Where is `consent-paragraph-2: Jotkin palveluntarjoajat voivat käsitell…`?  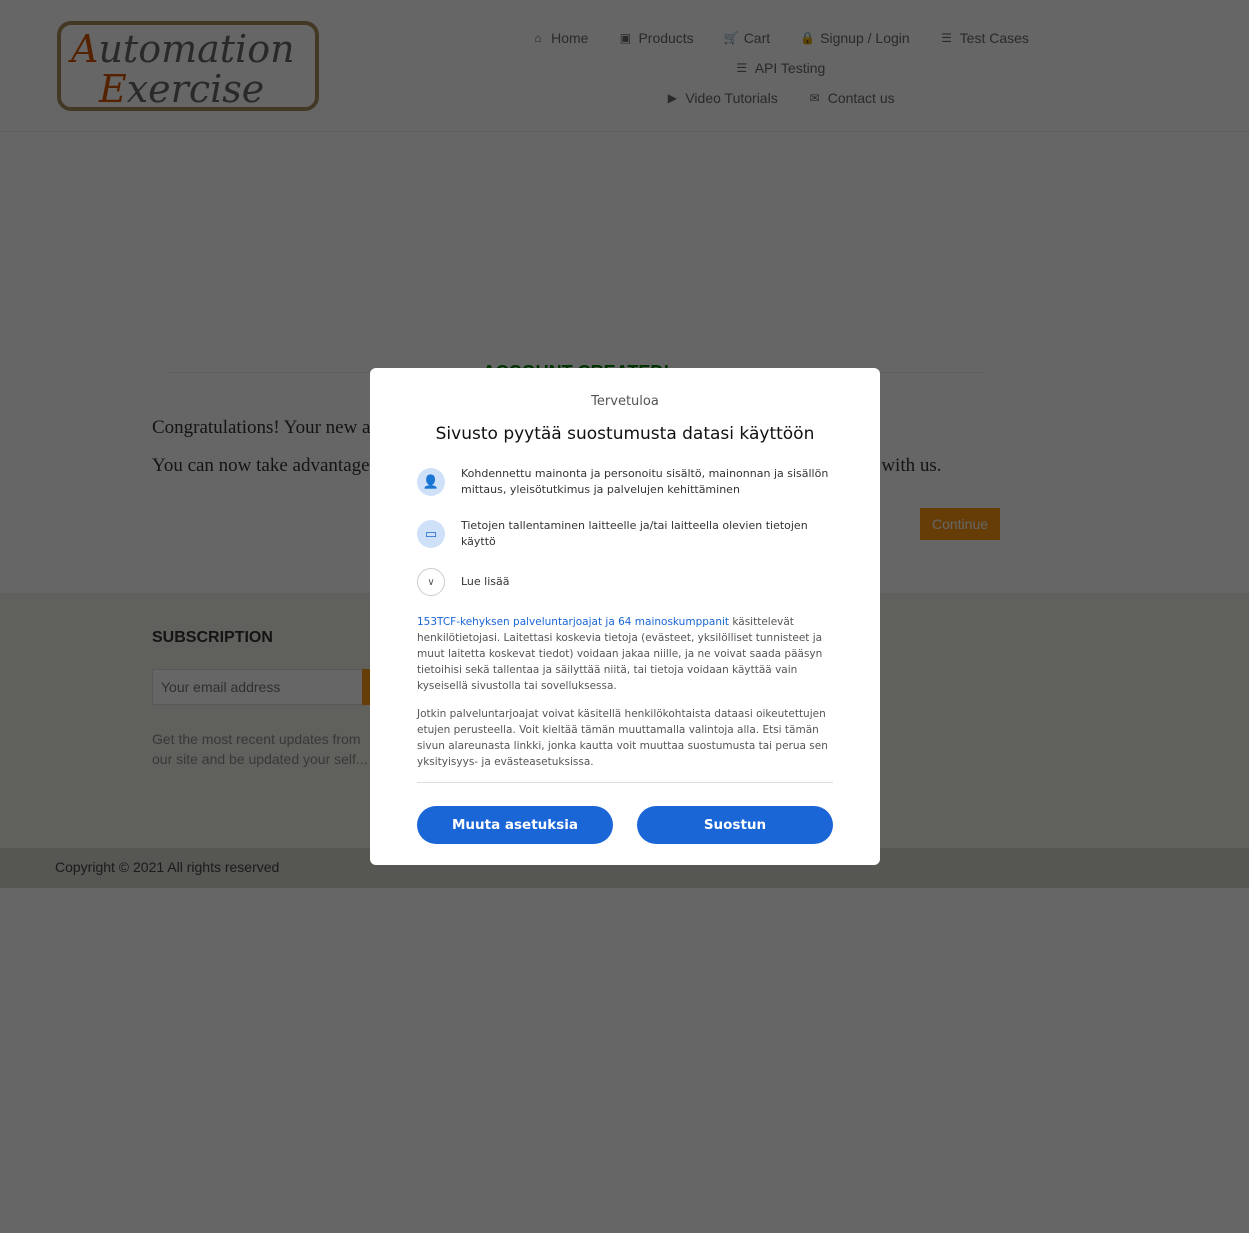 consent-paragraph-2: Jotkin palveluntarjoajat voivat käsitell… is located at coordinates (622, 738).